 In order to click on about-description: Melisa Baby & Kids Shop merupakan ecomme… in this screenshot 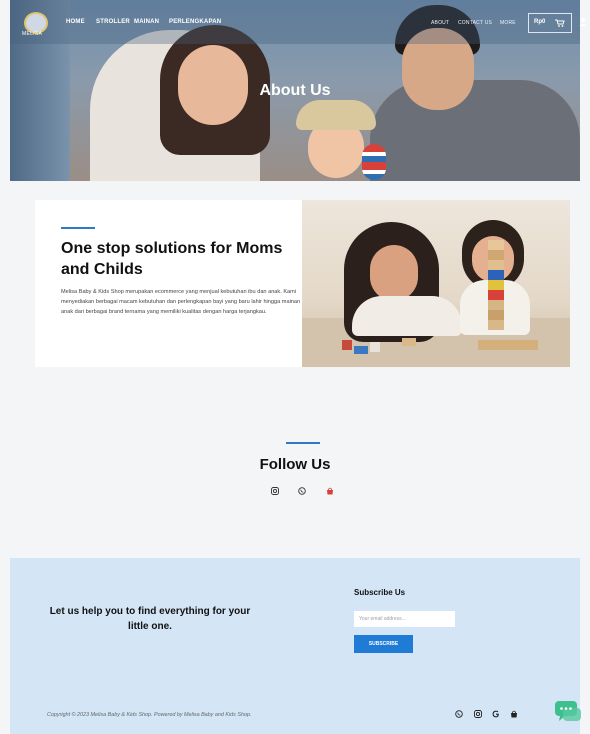, I will do `click(181, 302)`.